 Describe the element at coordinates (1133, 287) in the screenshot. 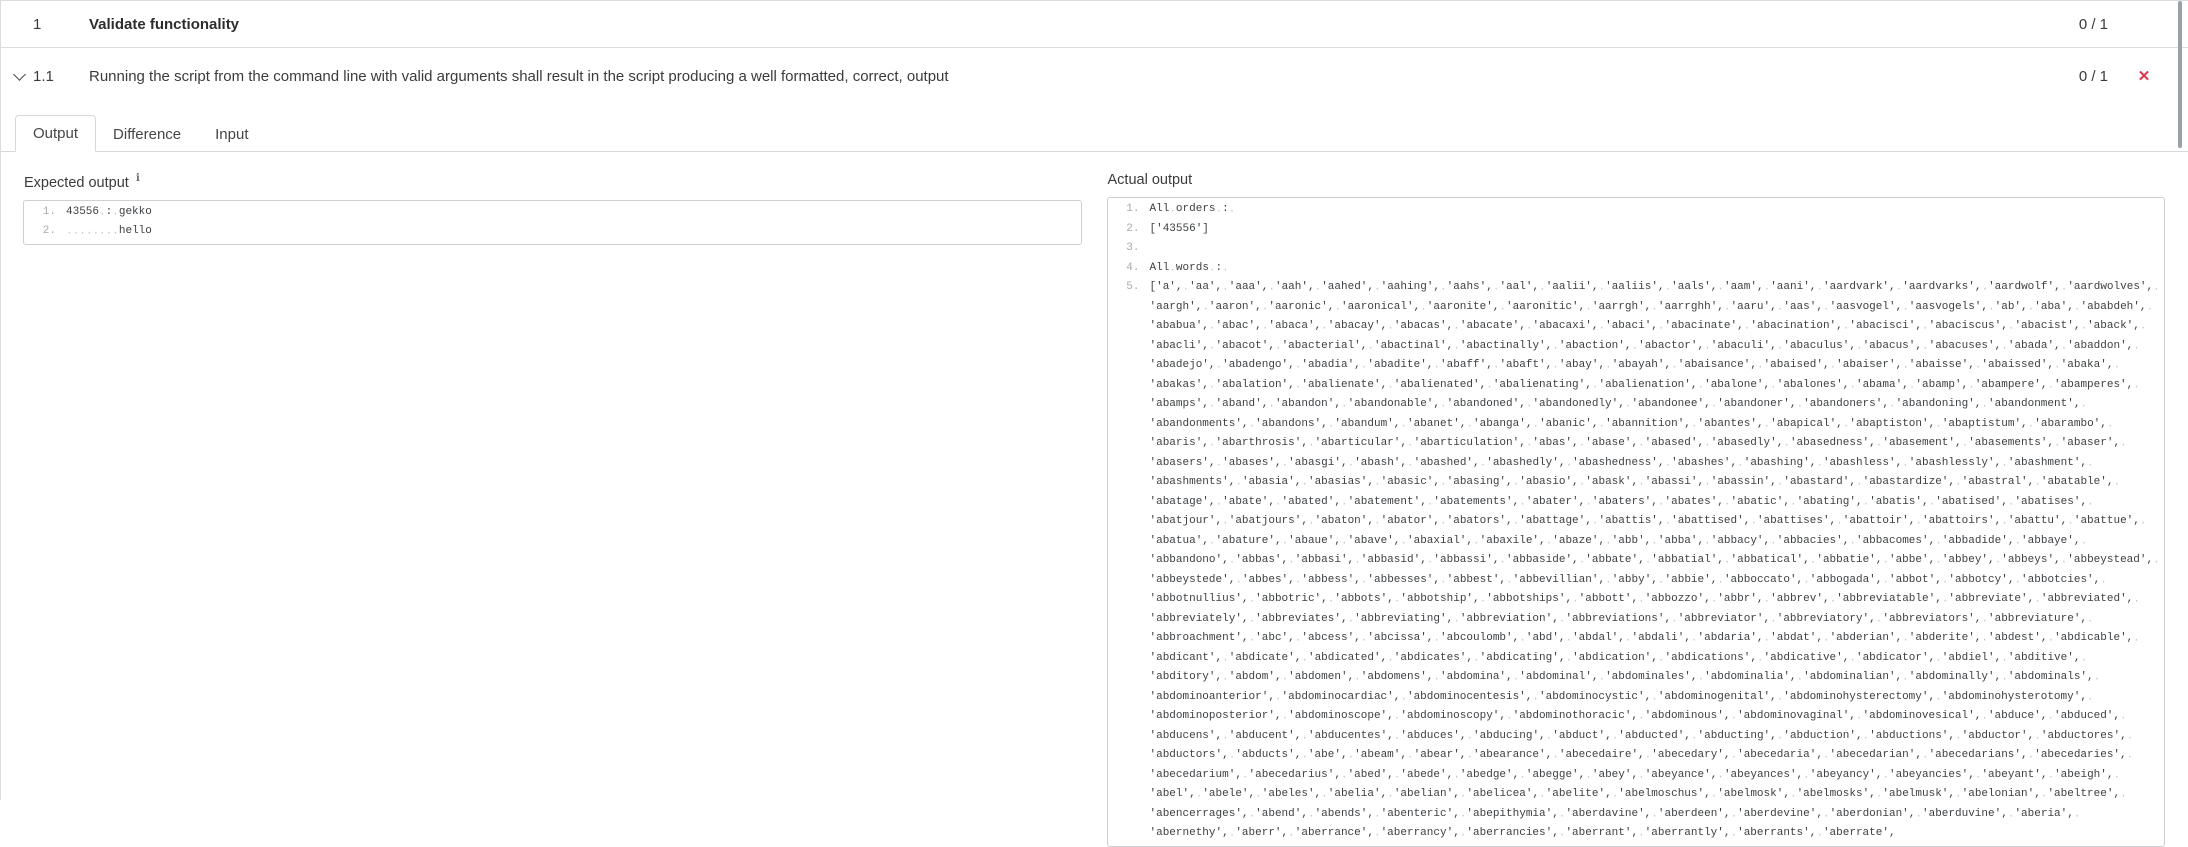

I see `line-number: 5.` at that location.